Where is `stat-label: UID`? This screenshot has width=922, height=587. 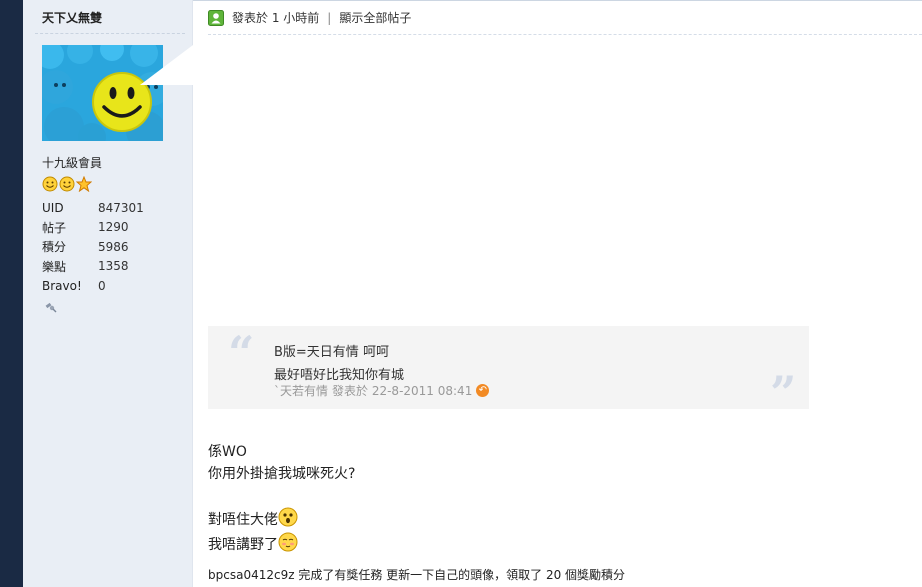
stat-label: UID is located at coordinates (53, 207).